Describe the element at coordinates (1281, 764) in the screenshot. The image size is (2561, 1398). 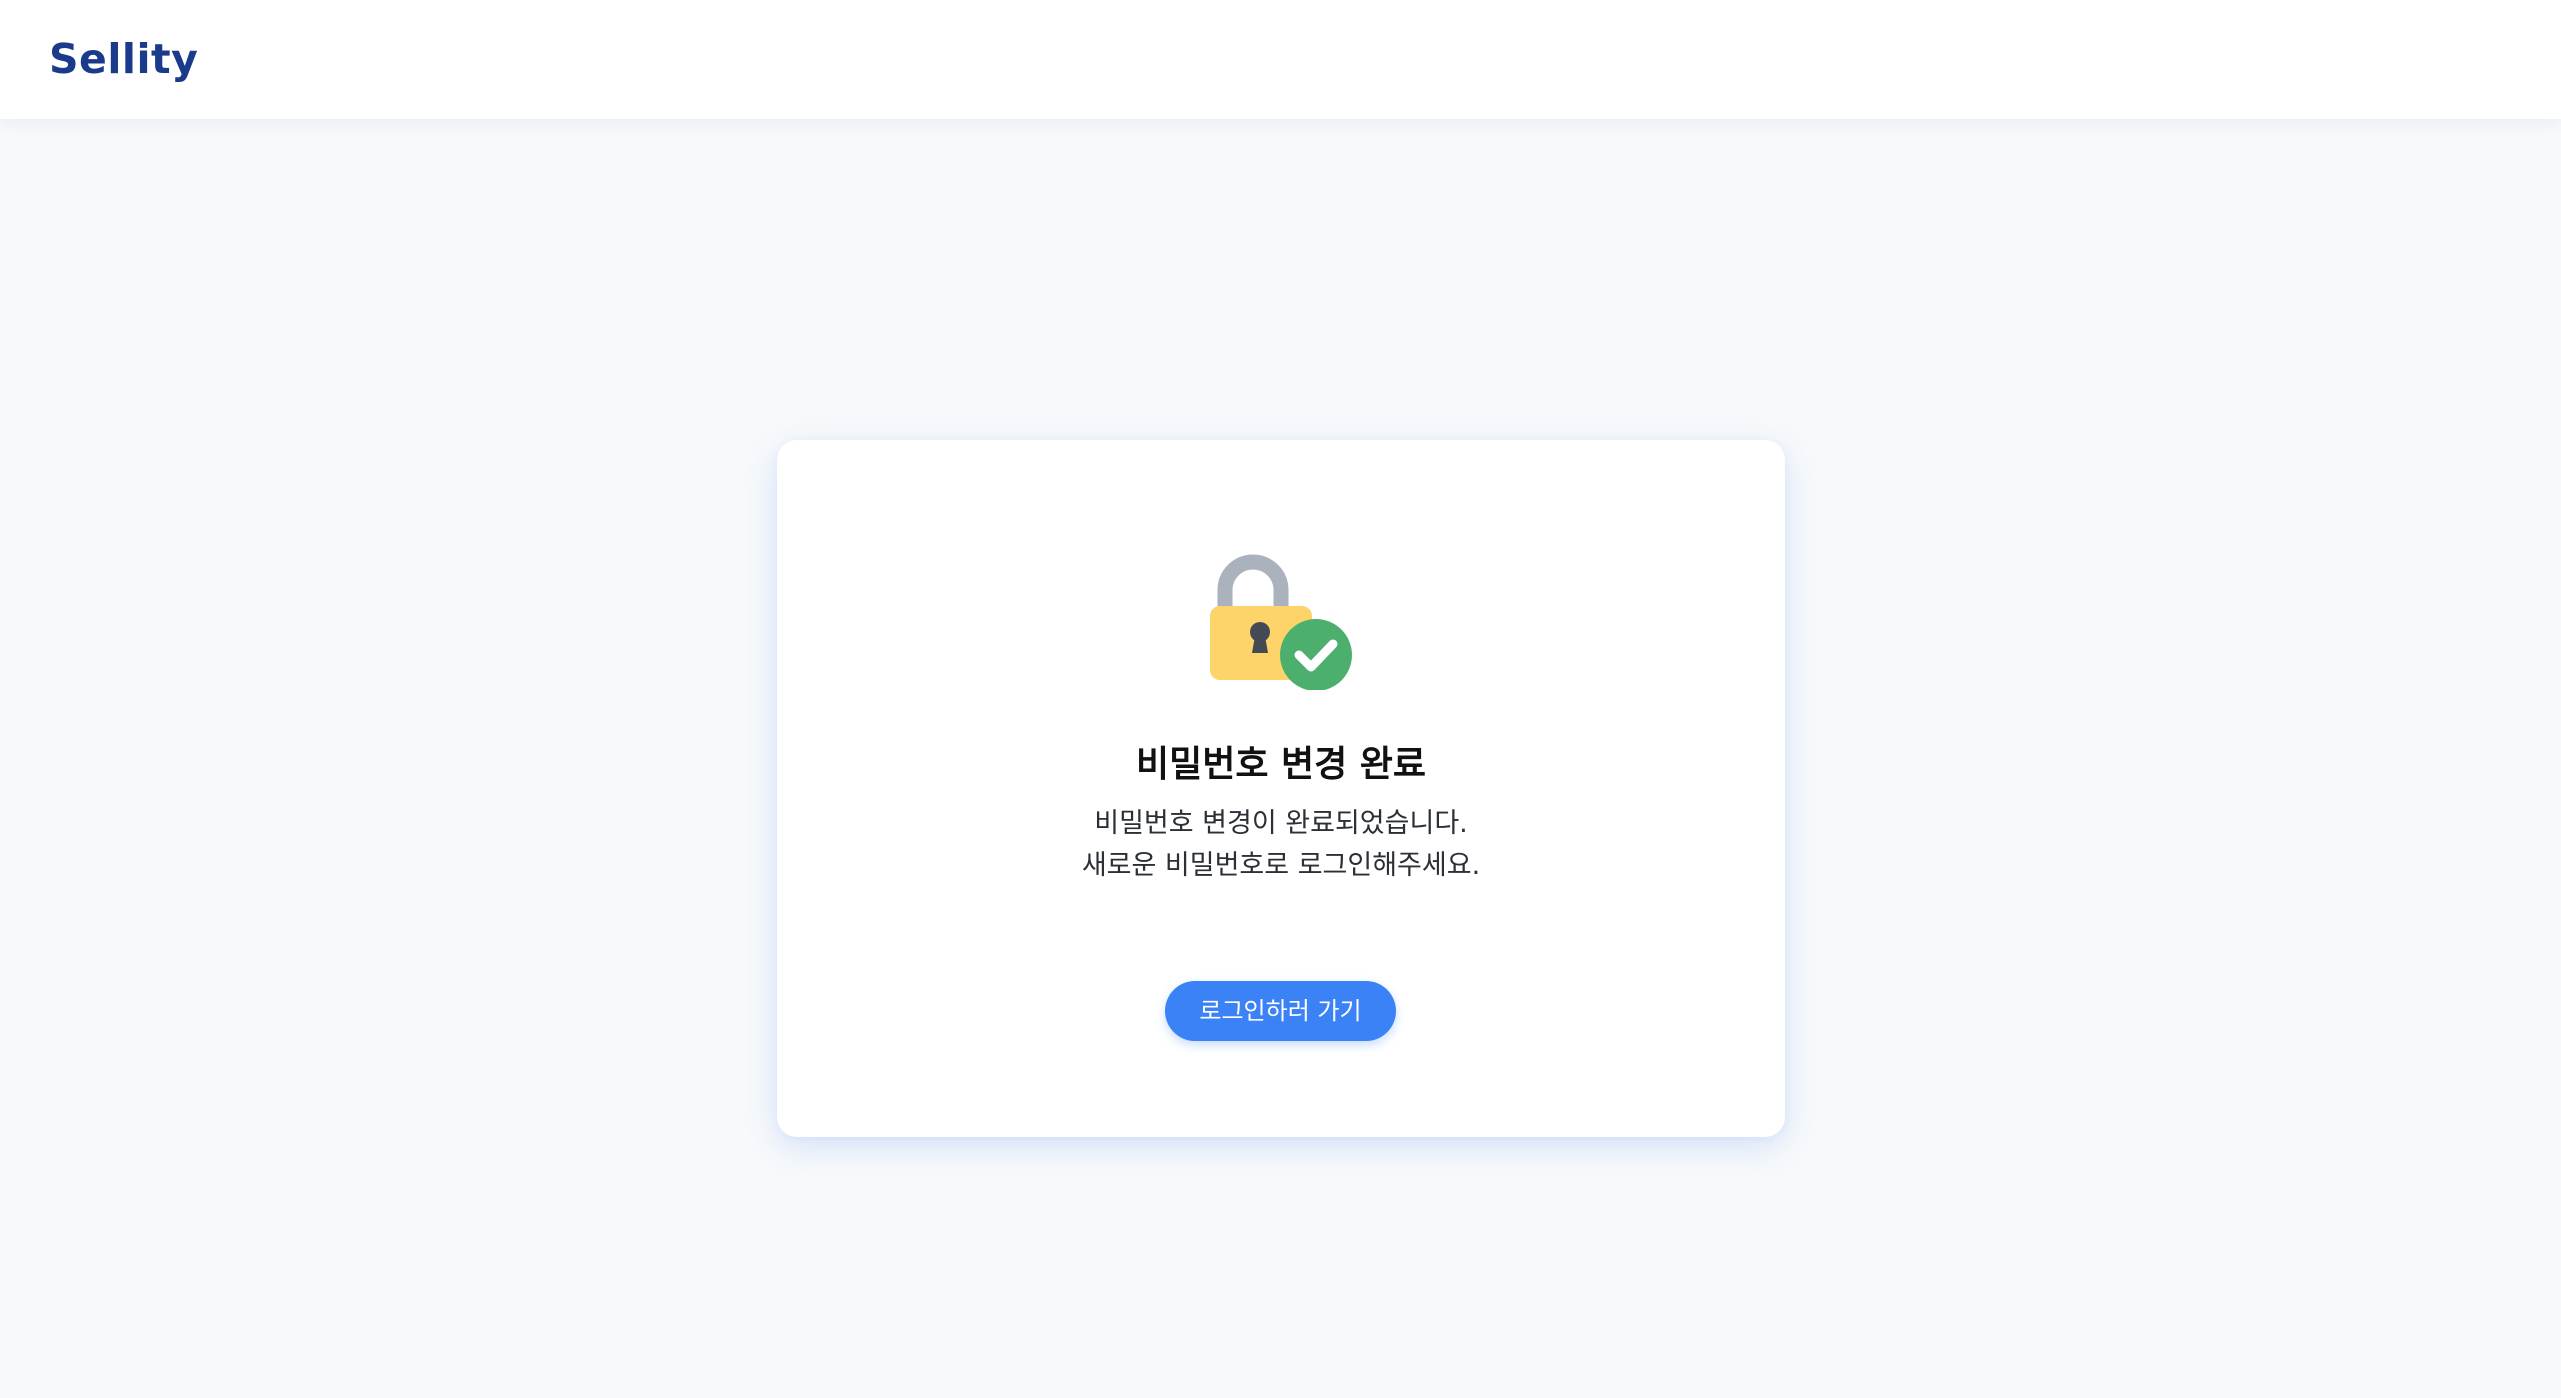
I see `page-title: 비밀번호 변경 완료` at that location.